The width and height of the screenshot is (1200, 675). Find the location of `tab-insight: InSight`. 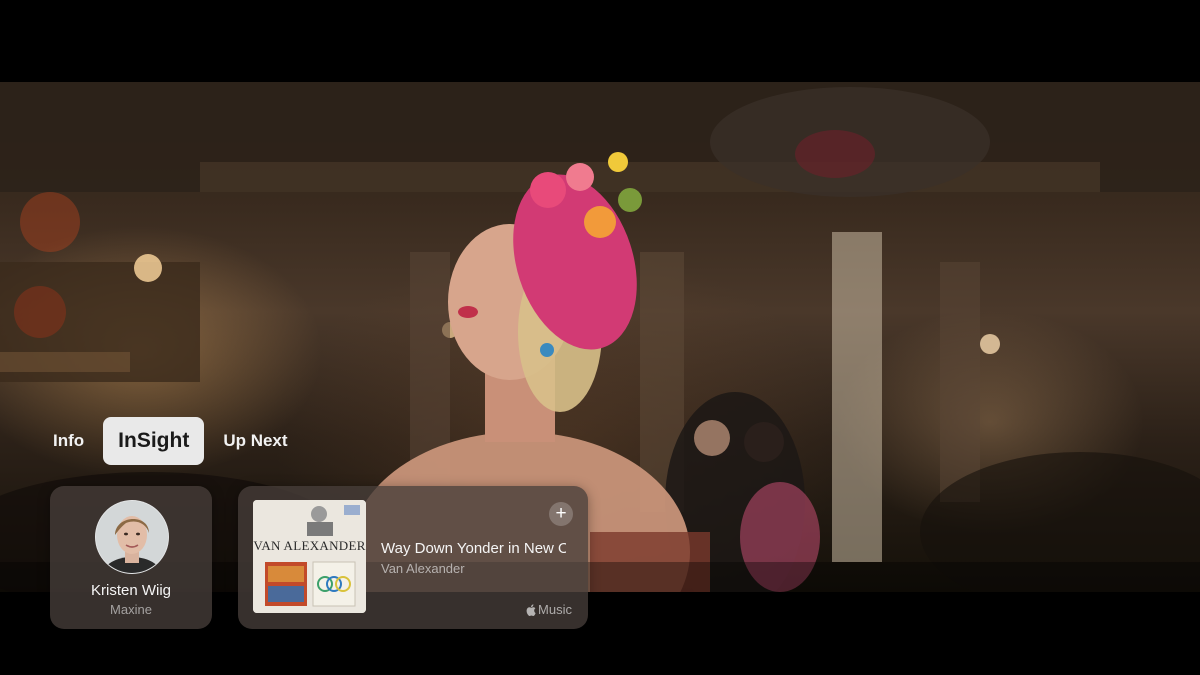

tab-insight: InSight is located at coordinates (154, 441).